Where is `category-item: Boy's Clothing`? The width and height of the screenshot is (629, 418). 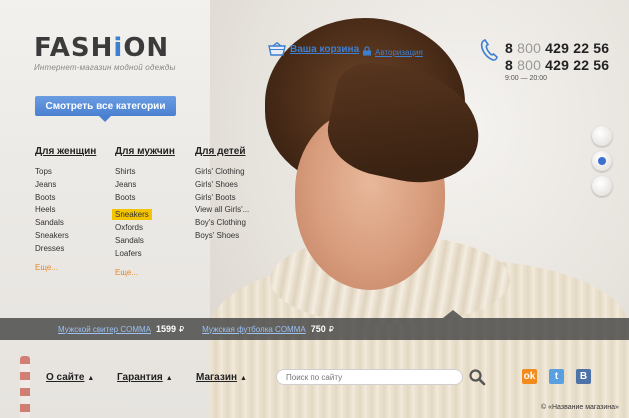
category-item: Boy's Clothing is located at coordinates (240, 223).